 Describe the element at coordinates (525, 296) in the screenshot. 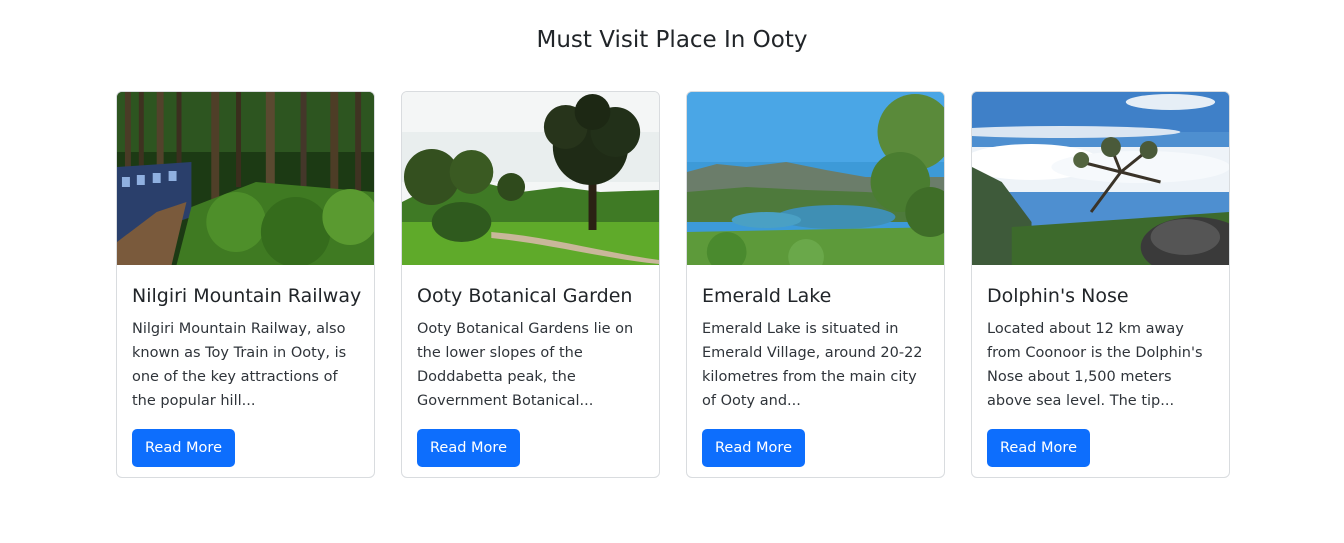

I see `card-title: Ooty Botanical Garden` at that location.